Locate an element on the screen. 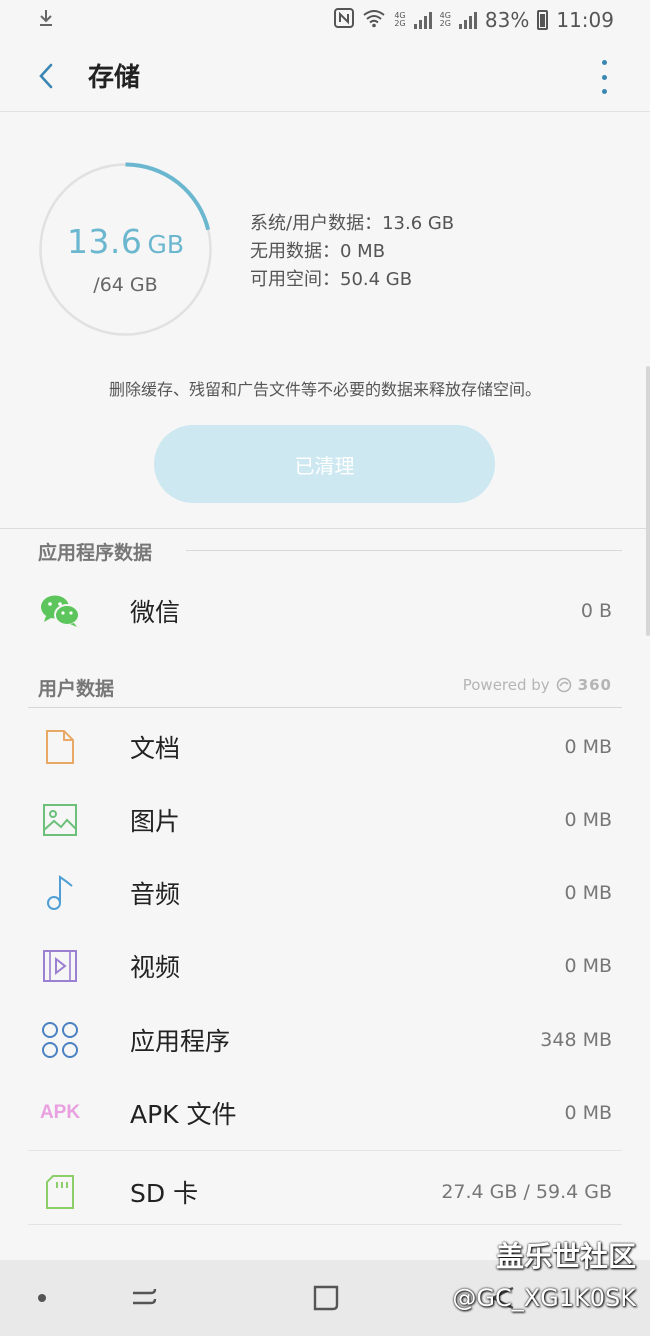 The width and height of the screenshot is (650, 1336). clock: 11:09 is located at coordinates (585, 20).